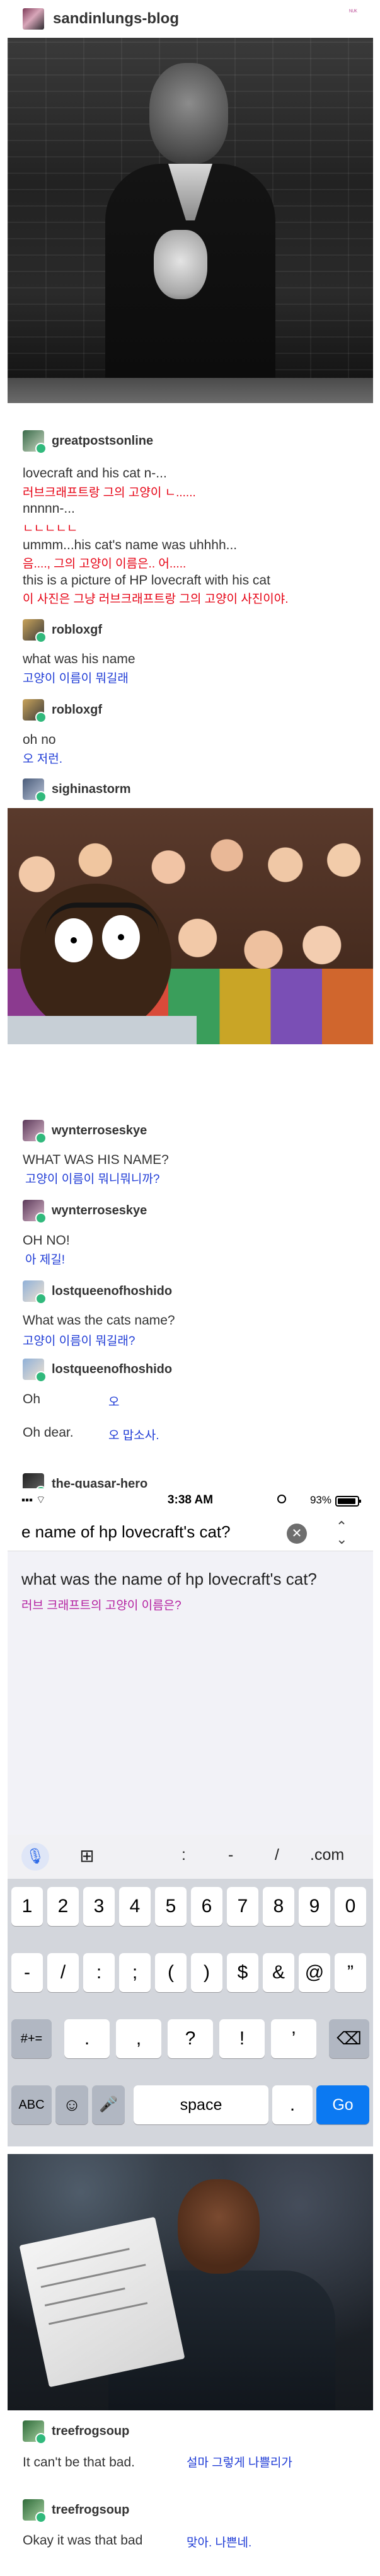 Image resolution: width=380 pixels, height=2576 pixels. Describe the element at coordinates (76, 678) in the screenshot. I see `korean-translation: 고양이 이름이 뭐길래` at that location.